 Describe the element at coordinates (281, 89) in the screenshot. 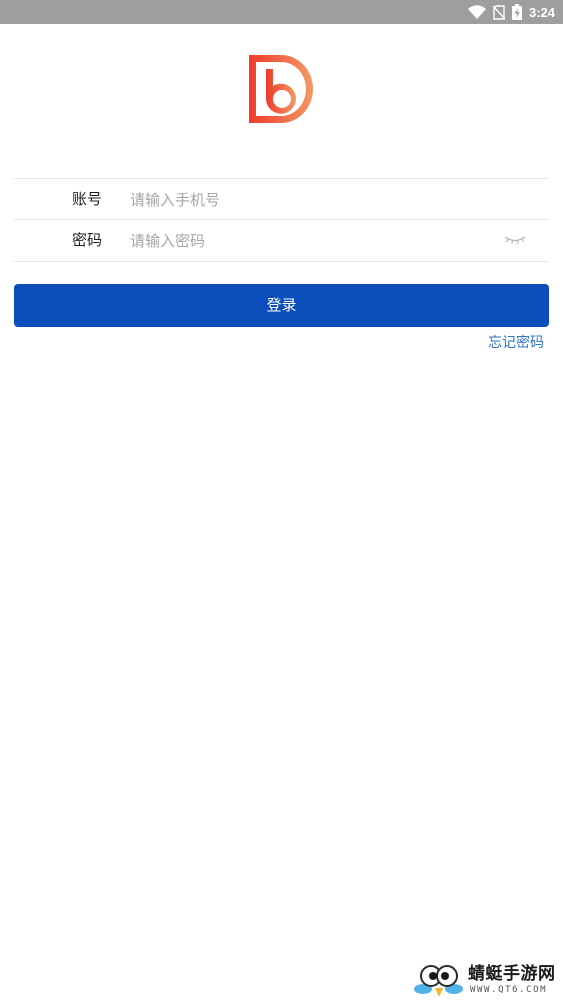

I see `app-logo` at that location.